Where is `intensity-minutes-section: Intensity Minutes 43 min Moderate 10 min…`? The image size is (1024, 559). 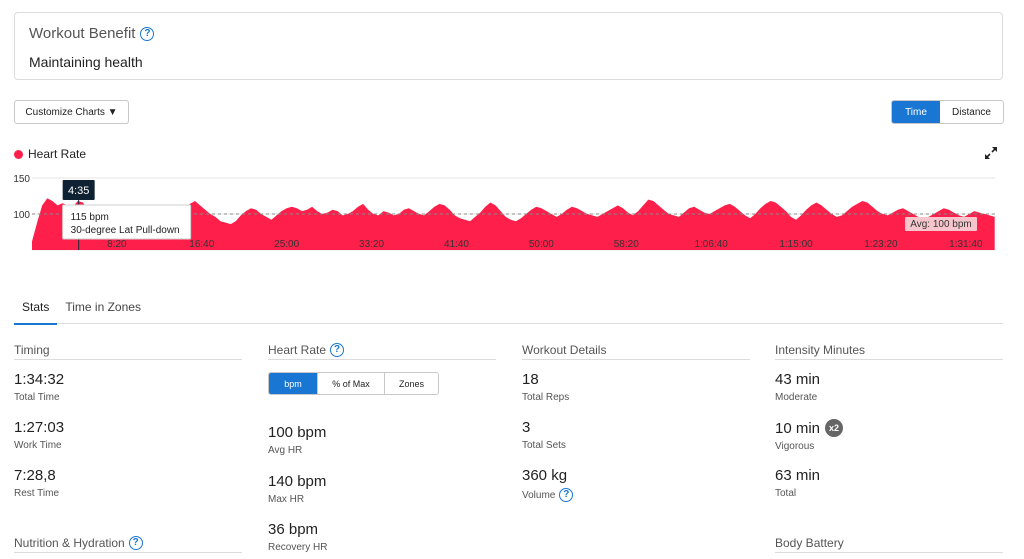 intensity-minutes-section: Intensity Minutes 43 min Moderate 10 min… is located at coordinates (889, 427).